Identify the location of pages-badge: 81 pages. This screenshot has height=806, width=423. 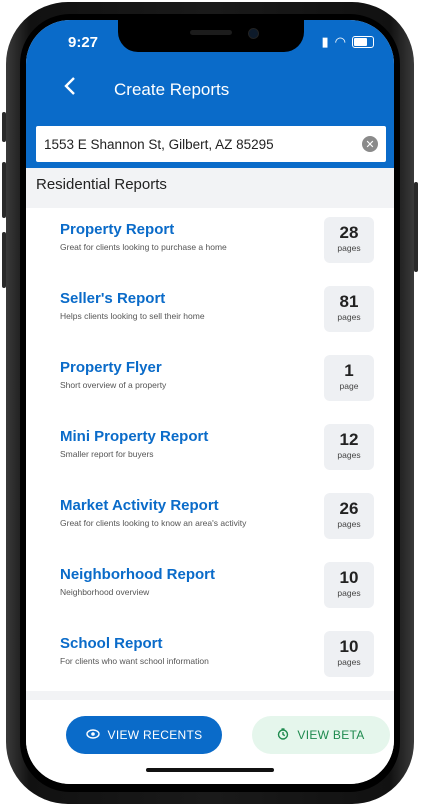
(349, 309).